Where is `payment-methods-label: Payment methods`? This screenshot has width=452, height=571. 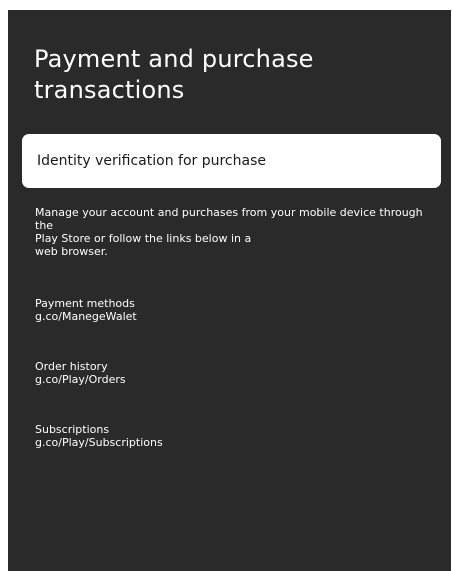
payment-methods-label: Payment methods is located at coordinates (85, 303).